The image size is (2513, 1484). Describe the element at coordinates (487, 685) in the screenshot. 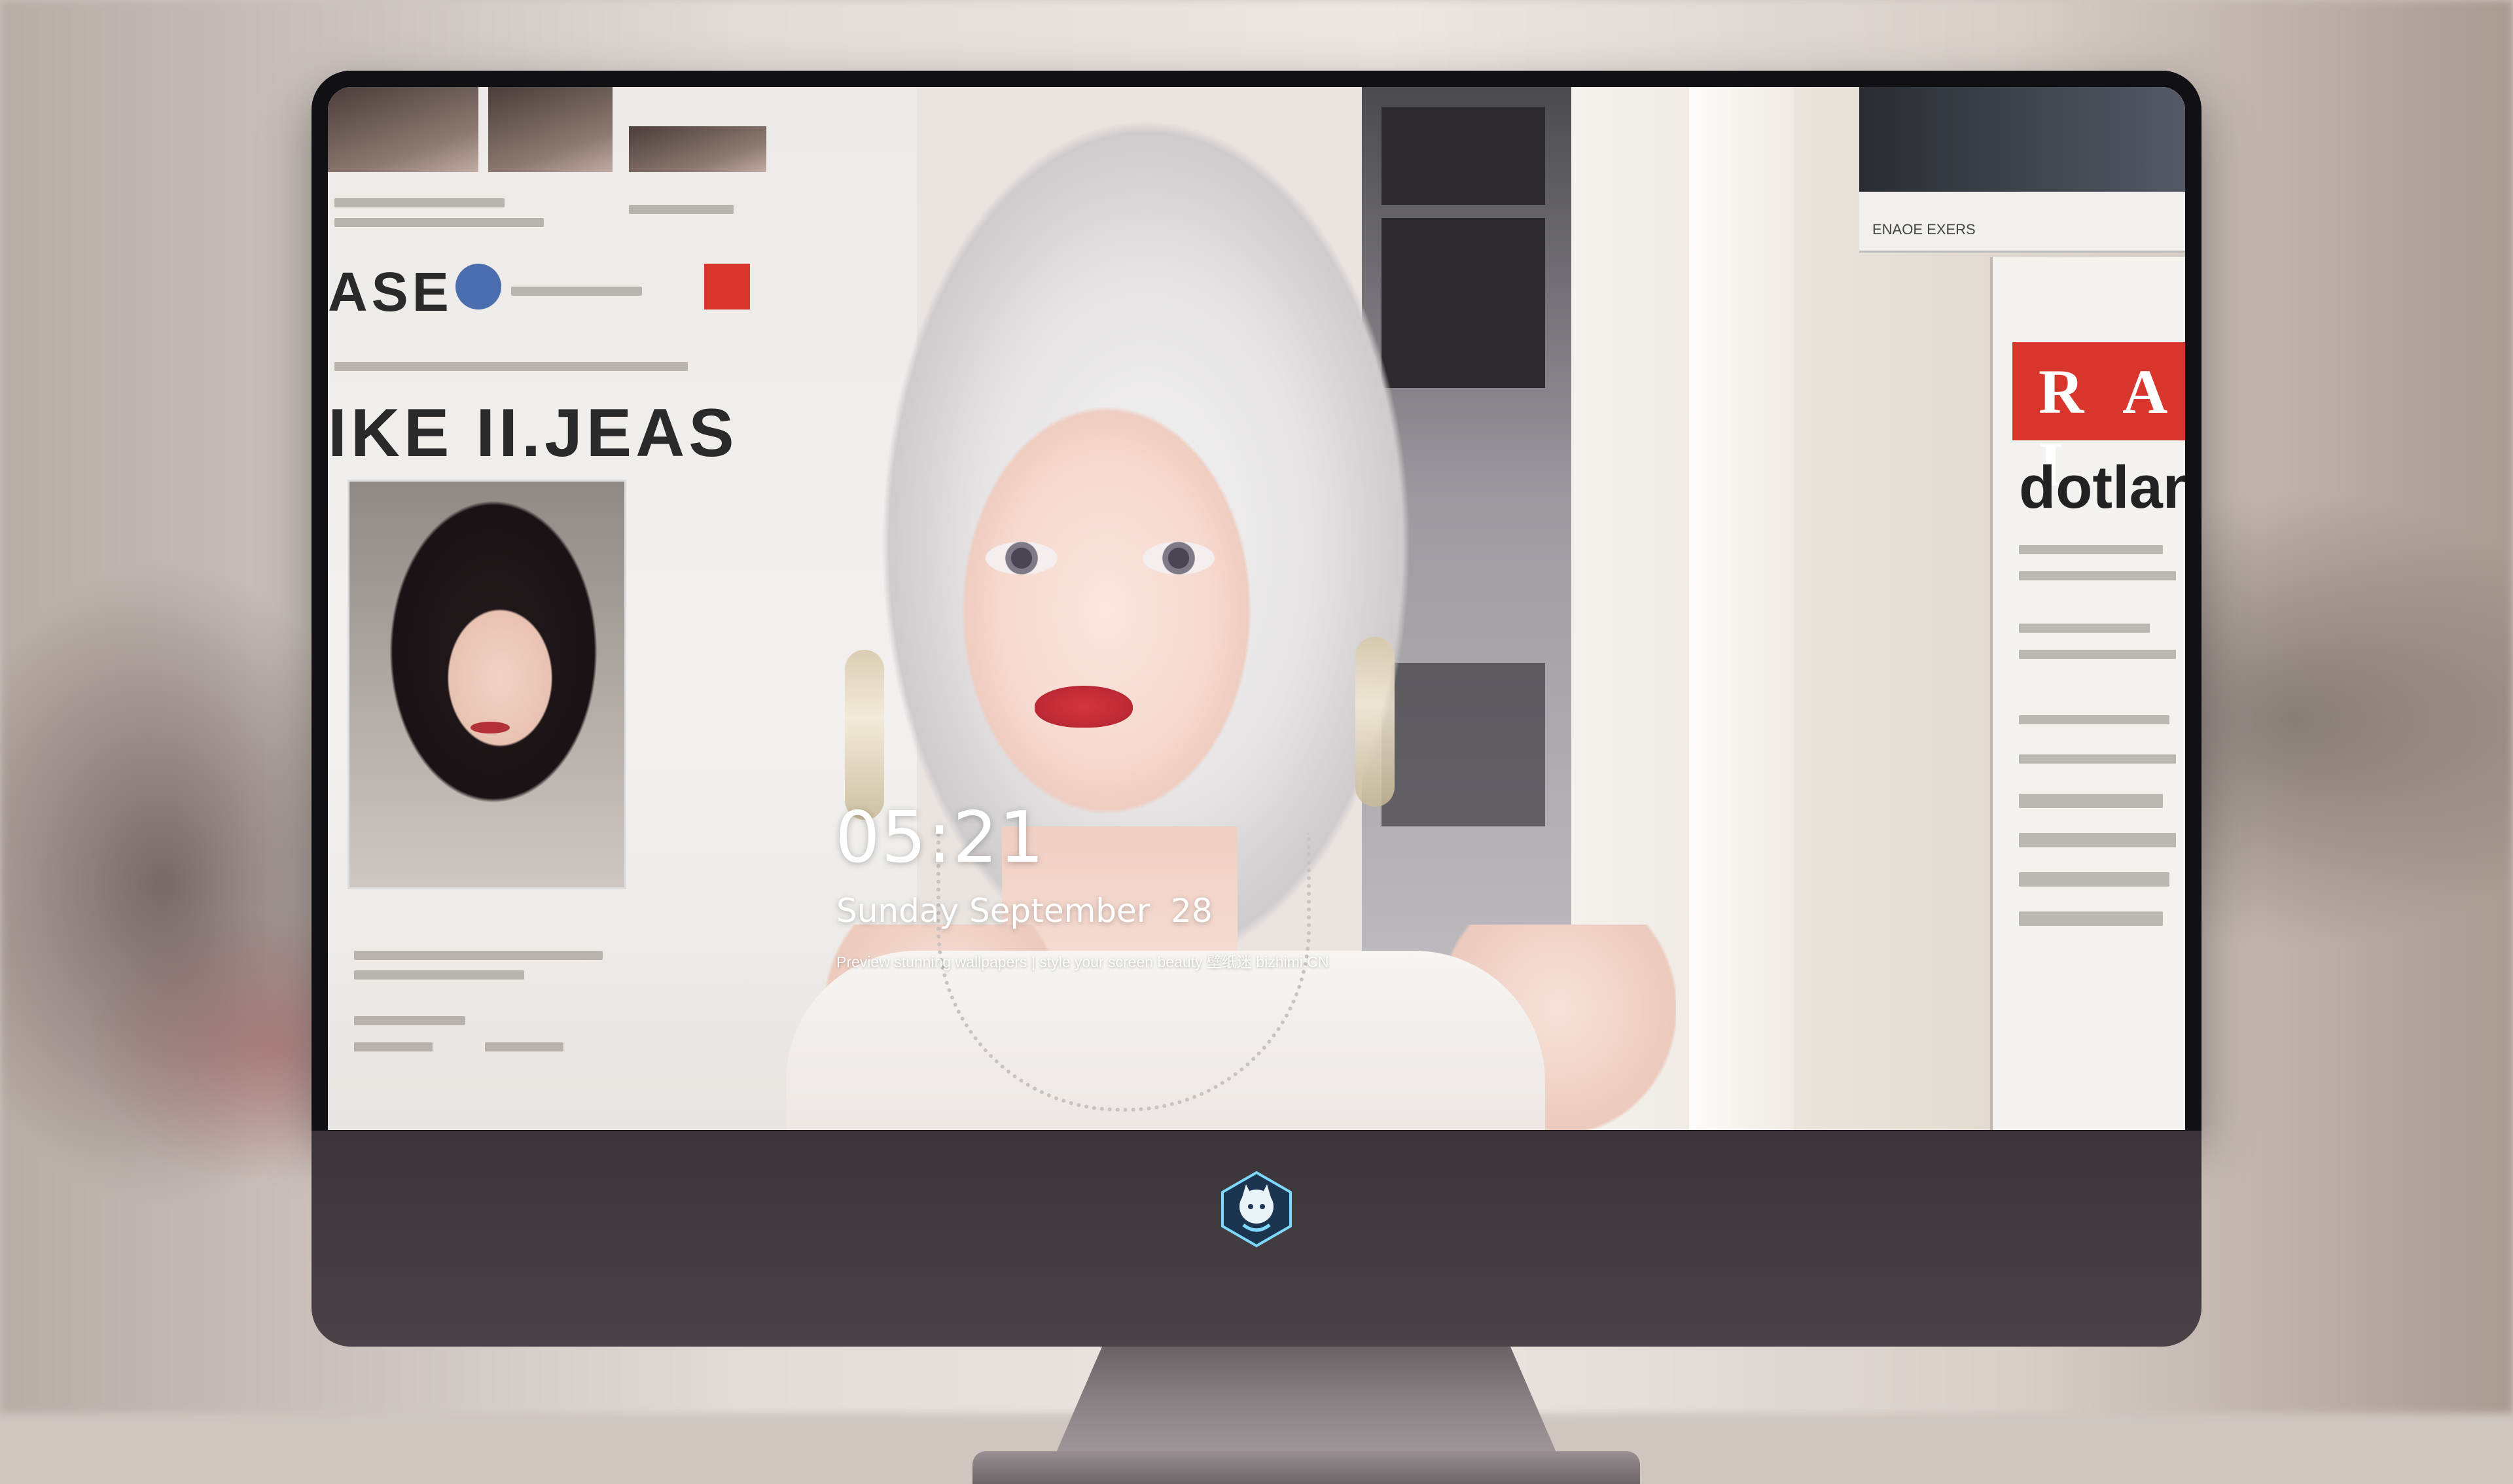

I see `wallpaper-poster-portrait` at that location.